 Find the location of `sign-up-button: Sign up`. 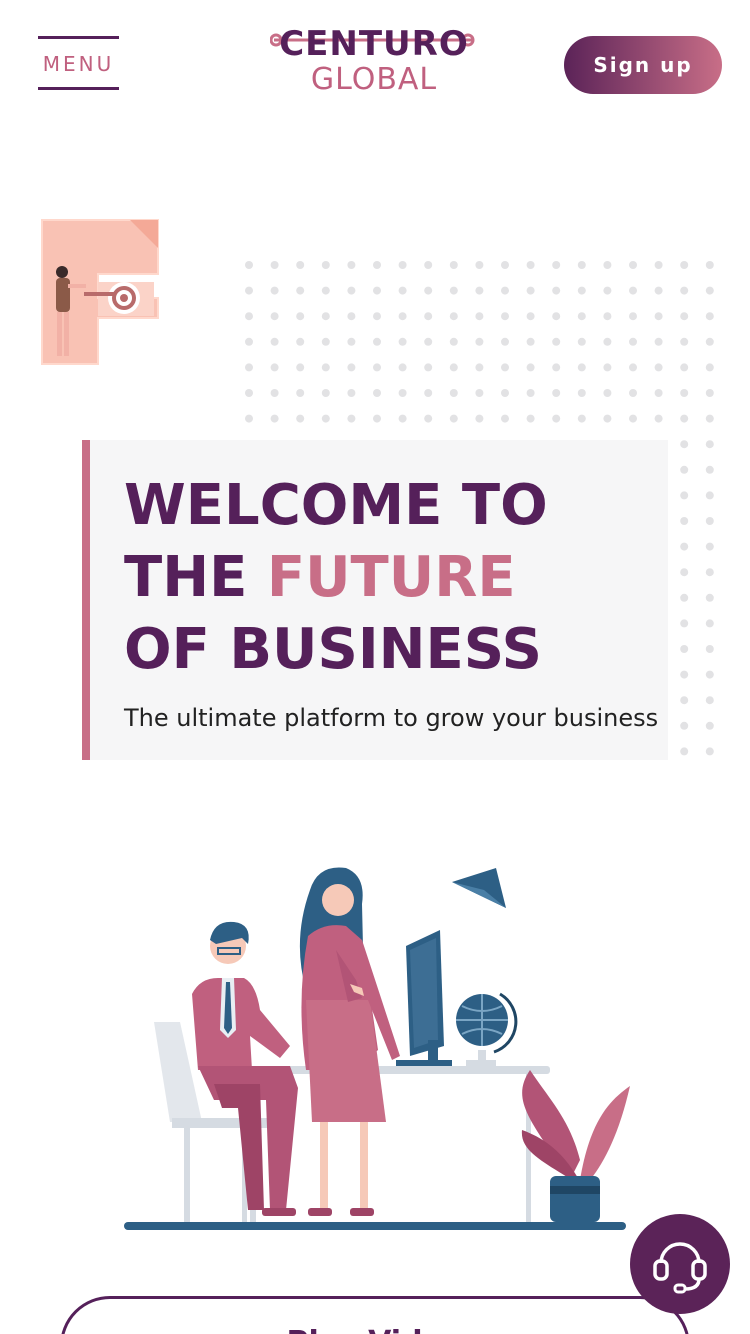

sign-up-button: Sign up is located at coordinates (643, 65).